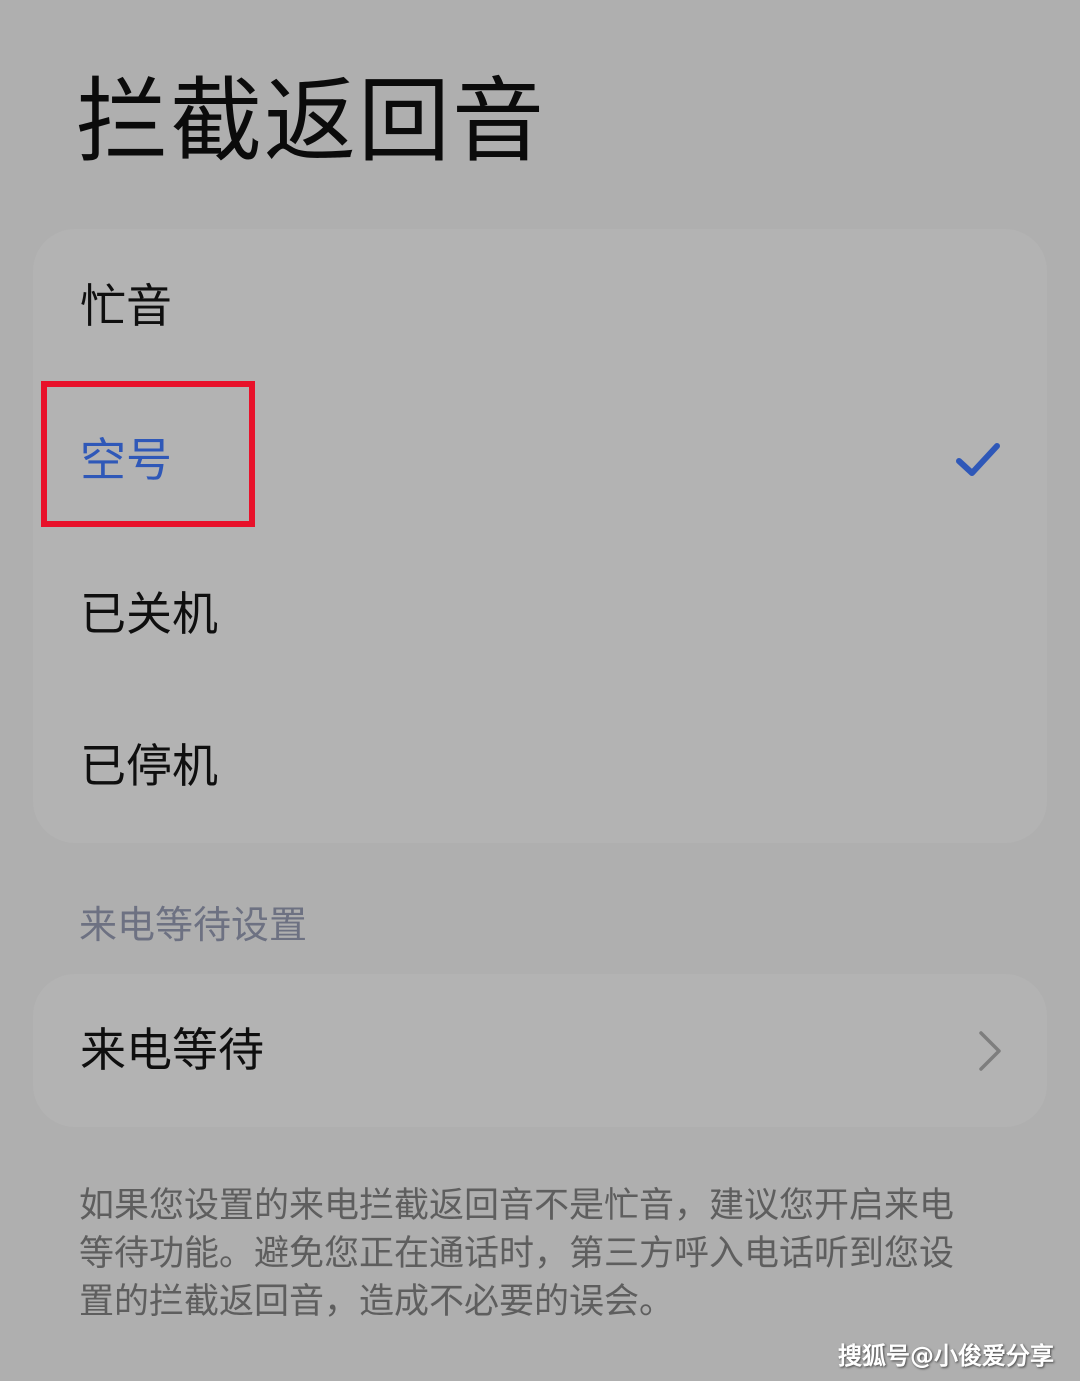 This screenshot has height=1381, width=1080. I want to click on page-title: 拦截返回音, so click(311, 121).